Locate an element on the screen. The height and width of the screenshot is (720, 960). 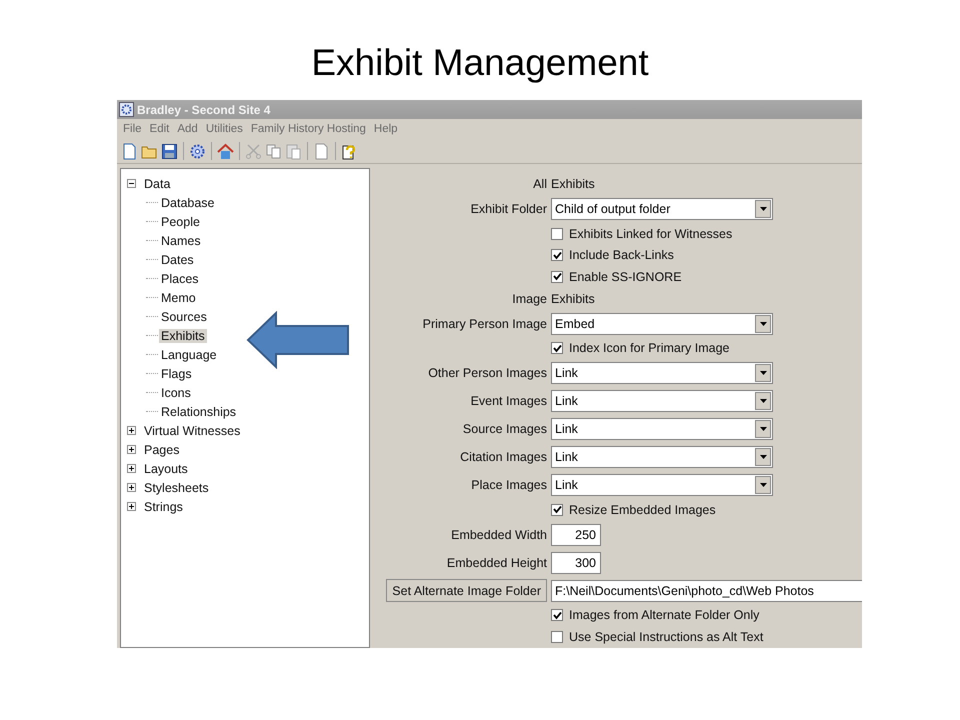
tree-item: Stylesheets is located at coordinates (176, 487).